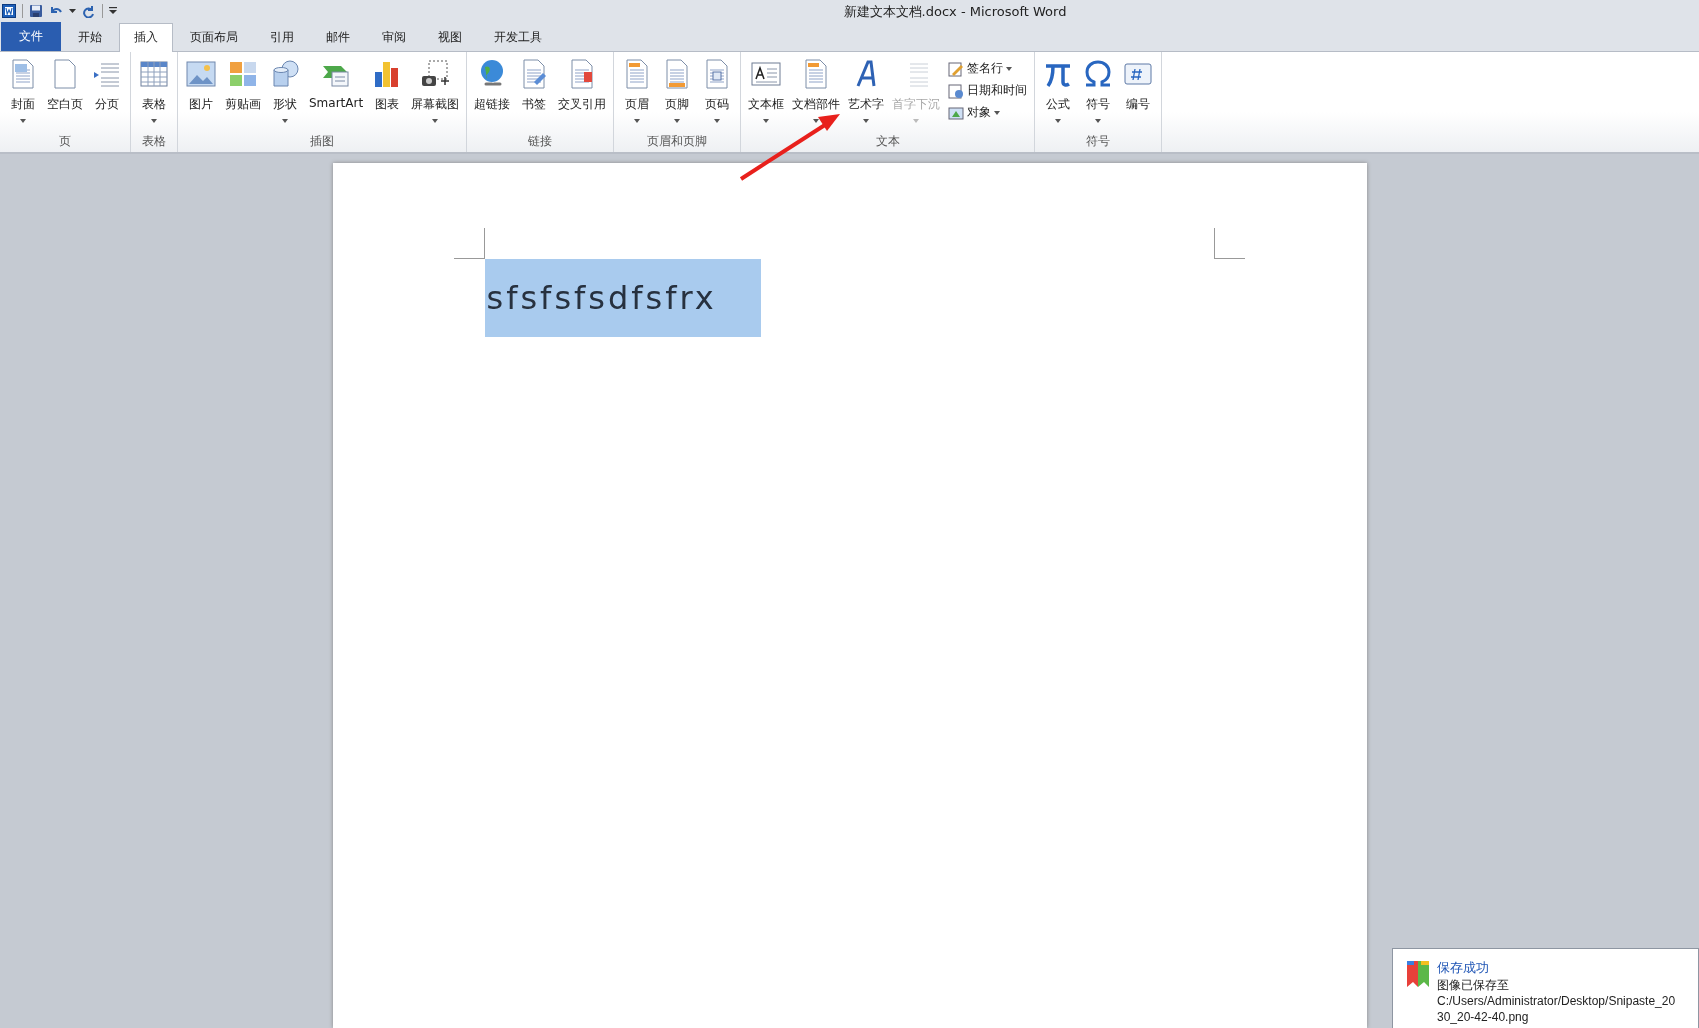 The height and width of the screenshot is (1028, 1699). What do you see at coordinates (336, 92) in the screenshot?
I see `ribbon-button: SmartArt` at bounding box center [336, 92].